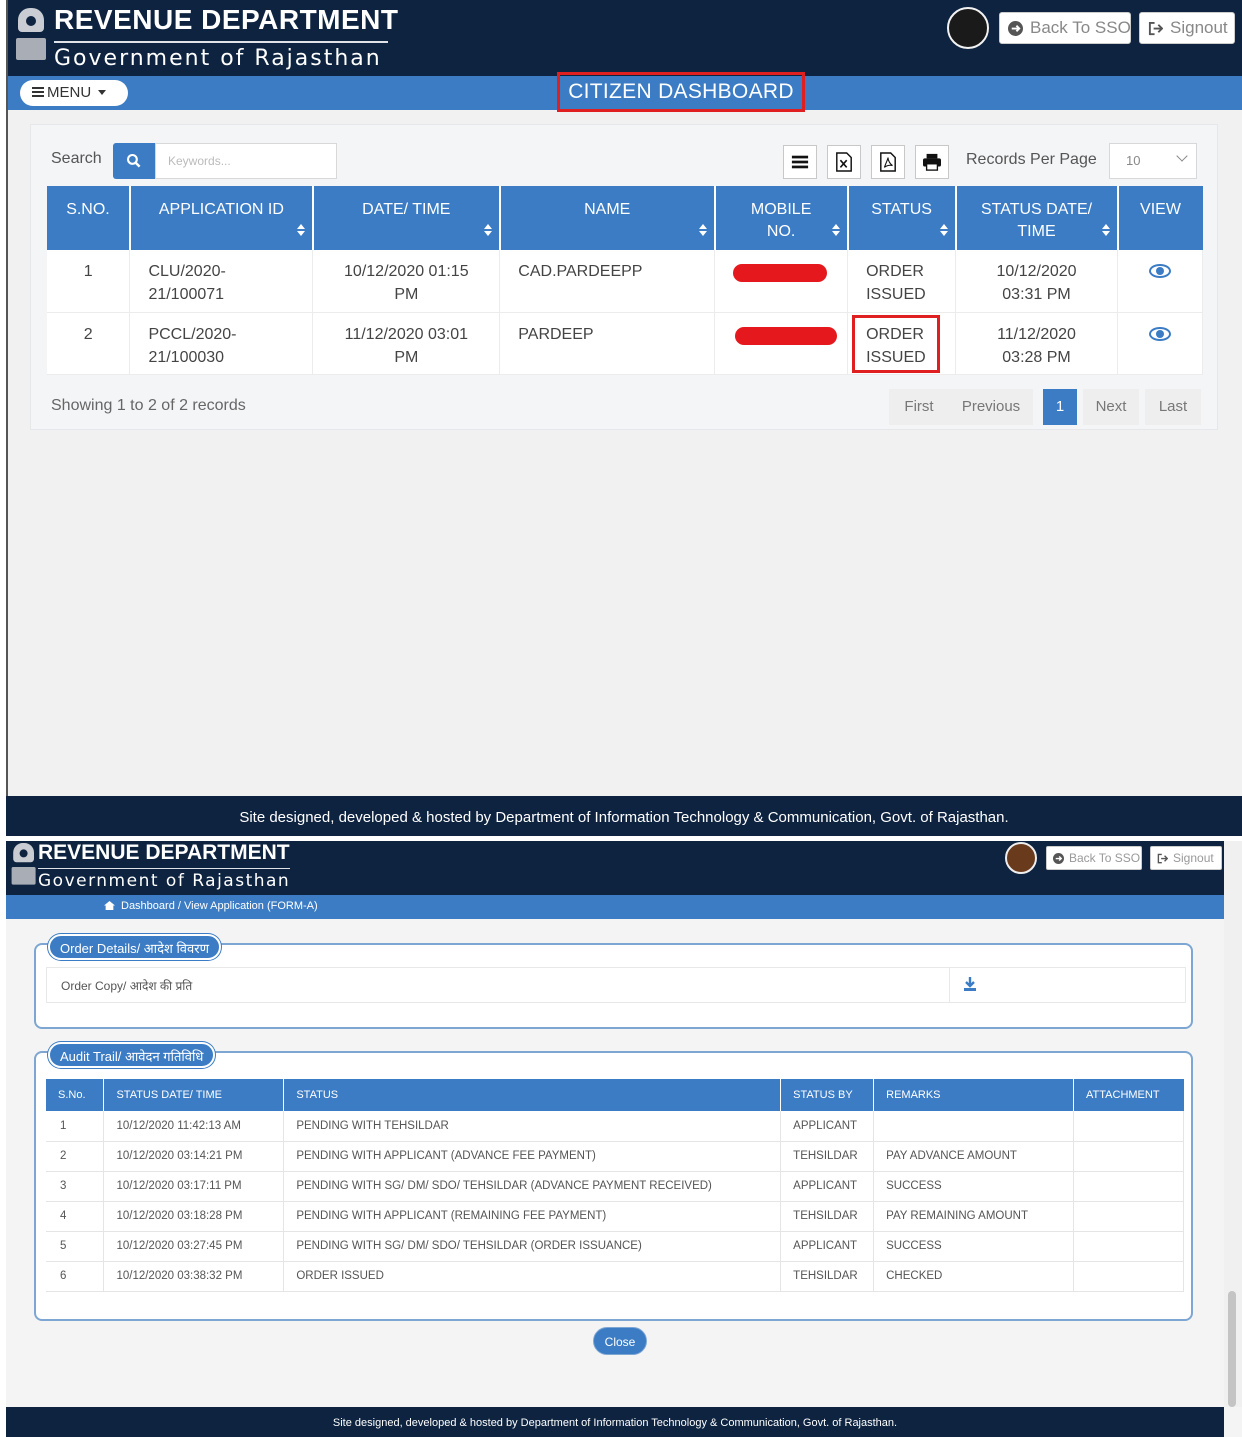 This screenshot has width=1242, height=1437. What do you see at coordinates (221, 343) in the screenshot?
I see `cell-application-id: PCCL/2020-21/100030` at bounding box center [221, 343].